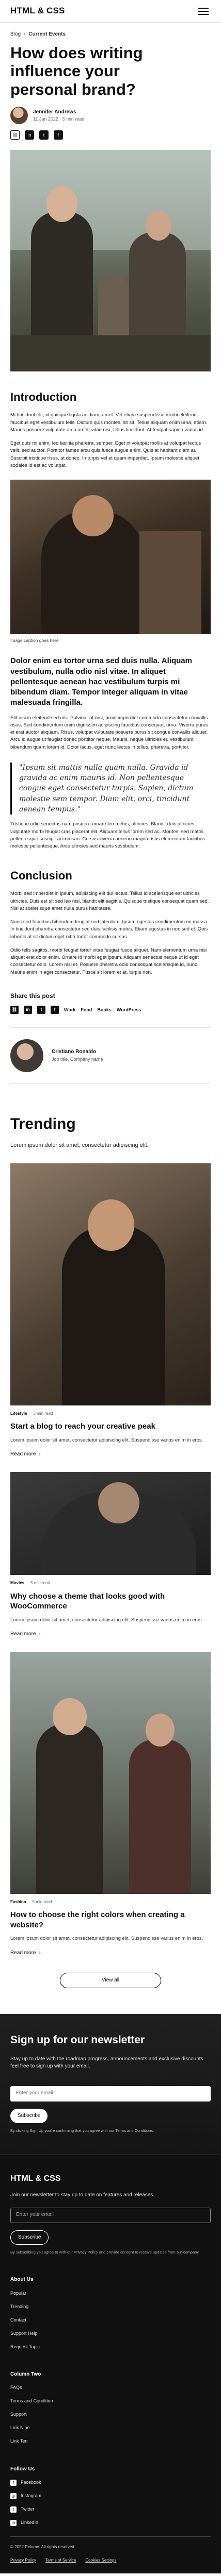 The image size is (221, 2576). What do you see at coordinates (104, 1010) in the screenshot?
I see `tag-books: Books` at bounding box center [104, 1010].